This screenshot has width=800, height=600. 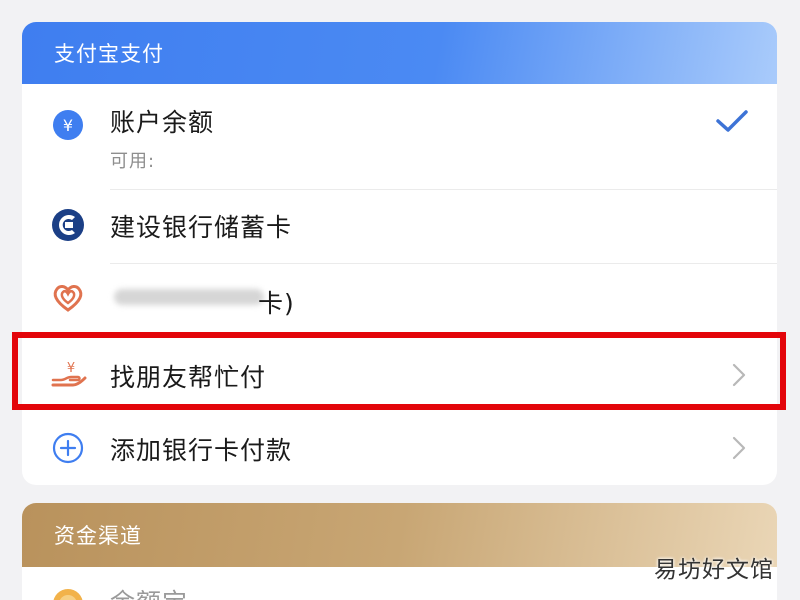 I want to click on option-label: 添加银行卡付款, so click(x=201, y=450).